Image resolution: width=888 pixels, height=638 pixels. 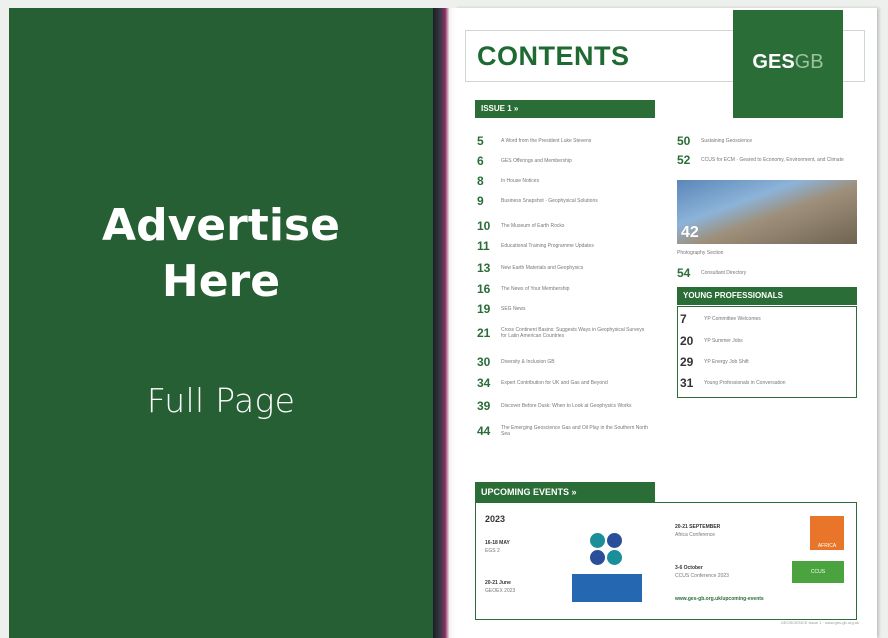 I want to click on photo-page-number: 42, so click(x=690, y=232).